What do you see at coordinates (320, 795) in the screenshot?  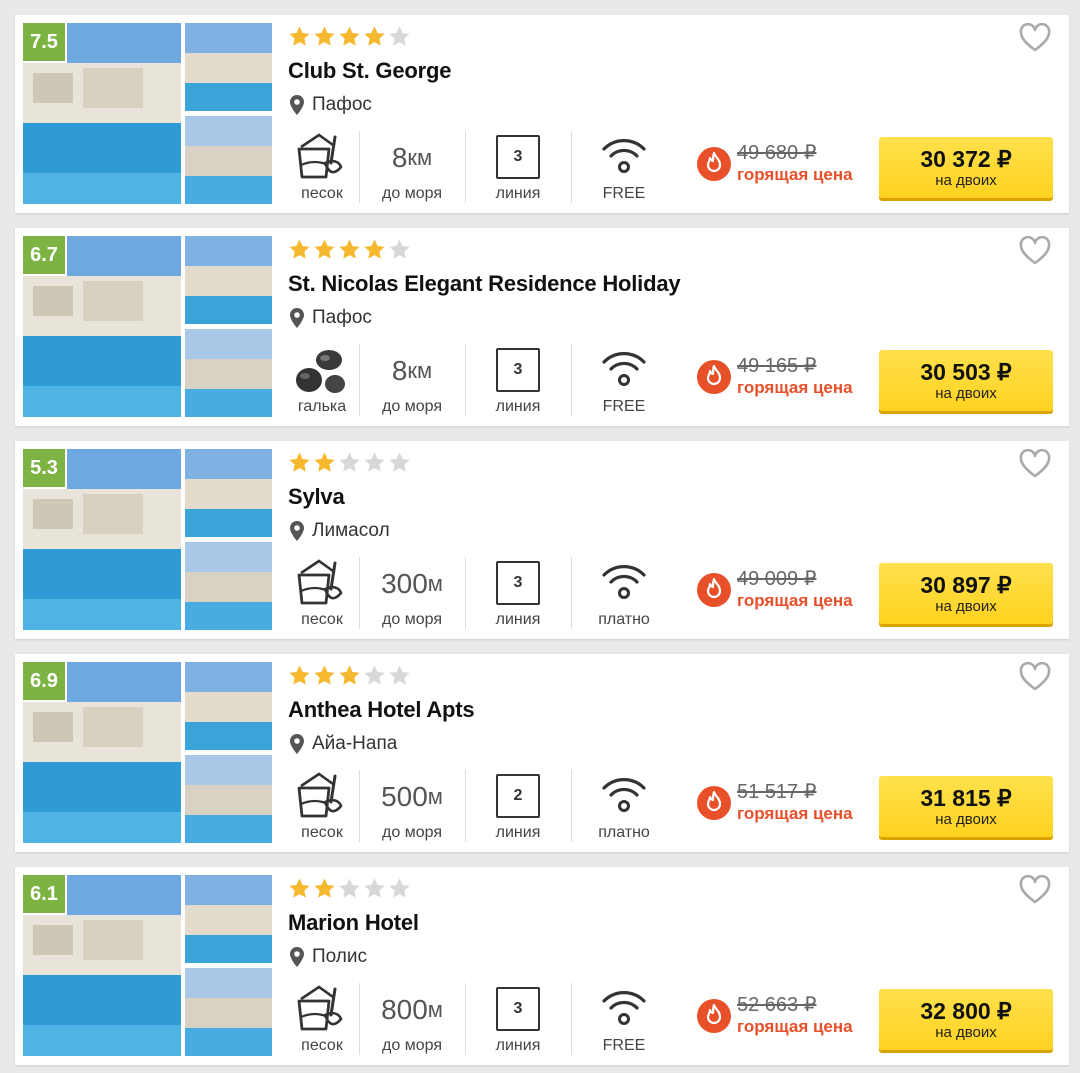 I see `sand-bucket-icon` at bounding box center [320, 795].